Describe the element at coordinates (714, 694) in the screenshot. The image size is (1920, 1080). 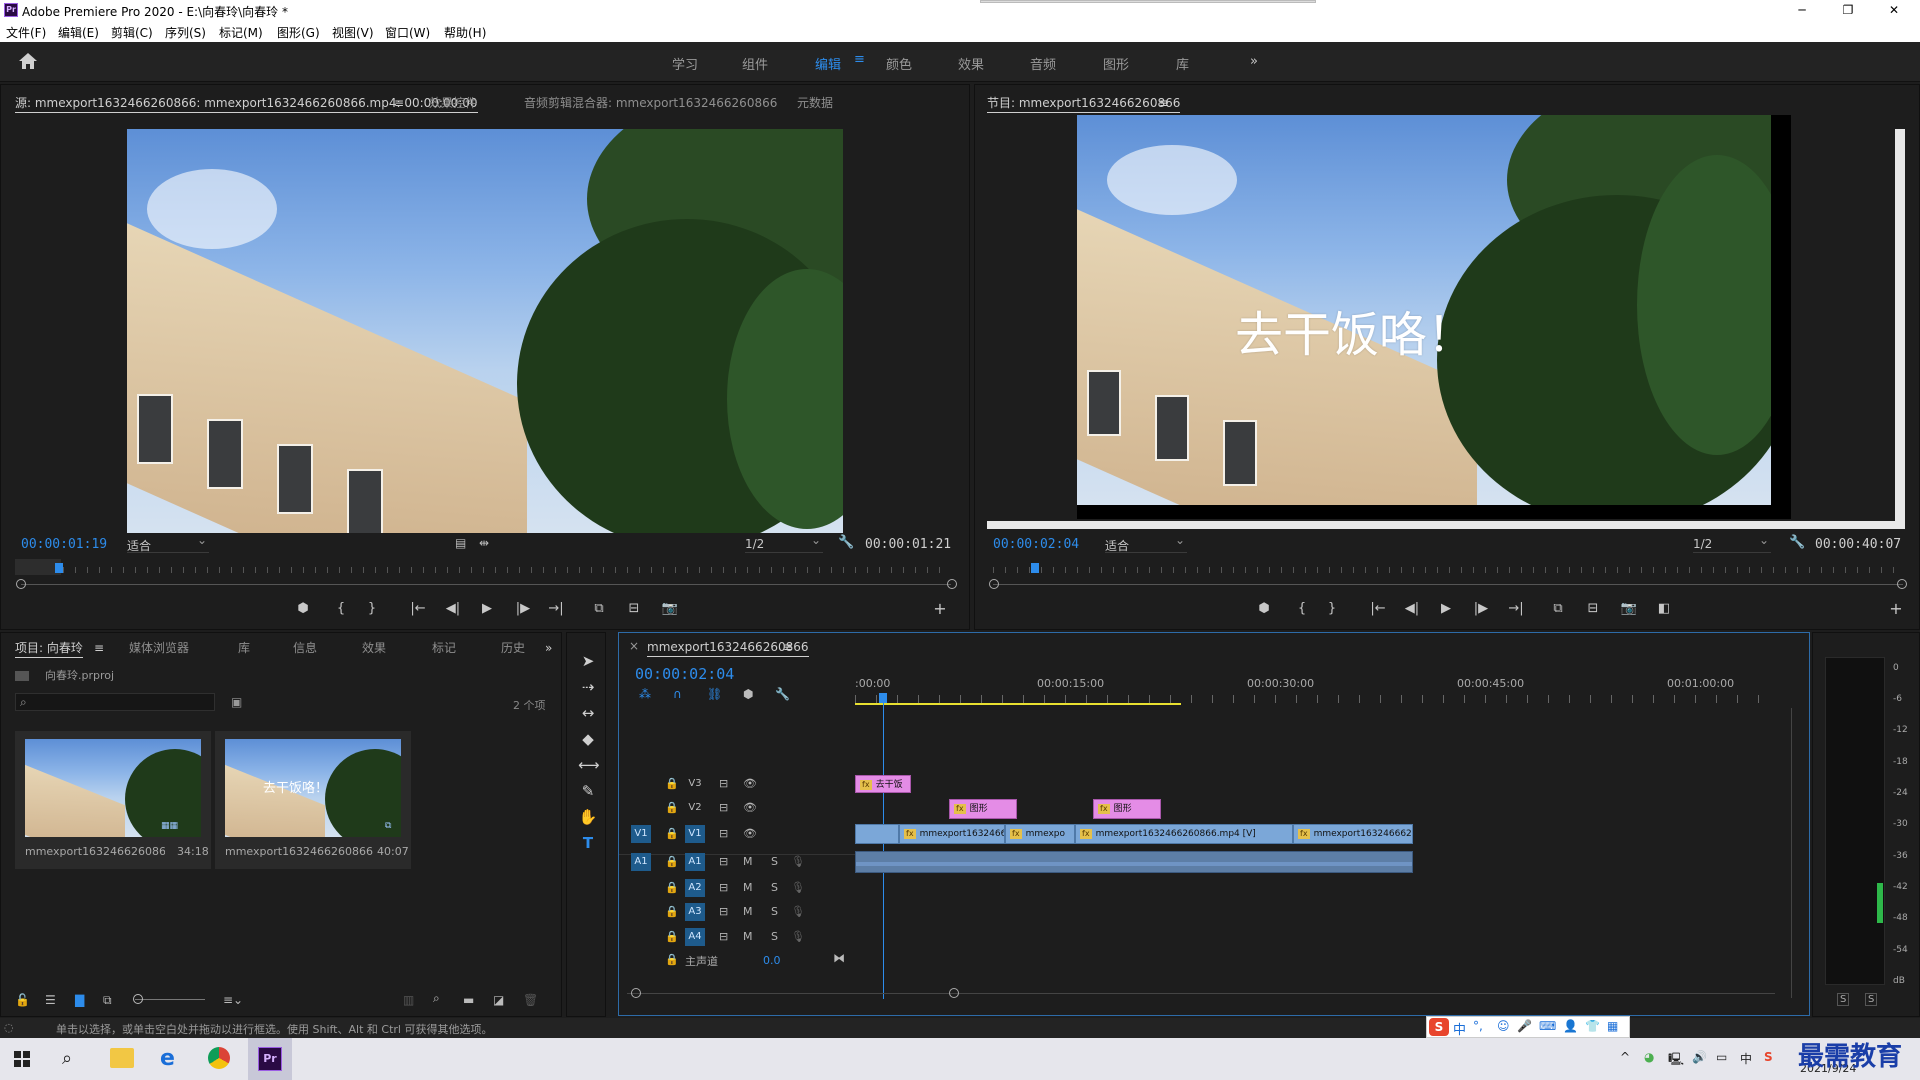
I see `linked-selection-icon: ⛓` at that location.